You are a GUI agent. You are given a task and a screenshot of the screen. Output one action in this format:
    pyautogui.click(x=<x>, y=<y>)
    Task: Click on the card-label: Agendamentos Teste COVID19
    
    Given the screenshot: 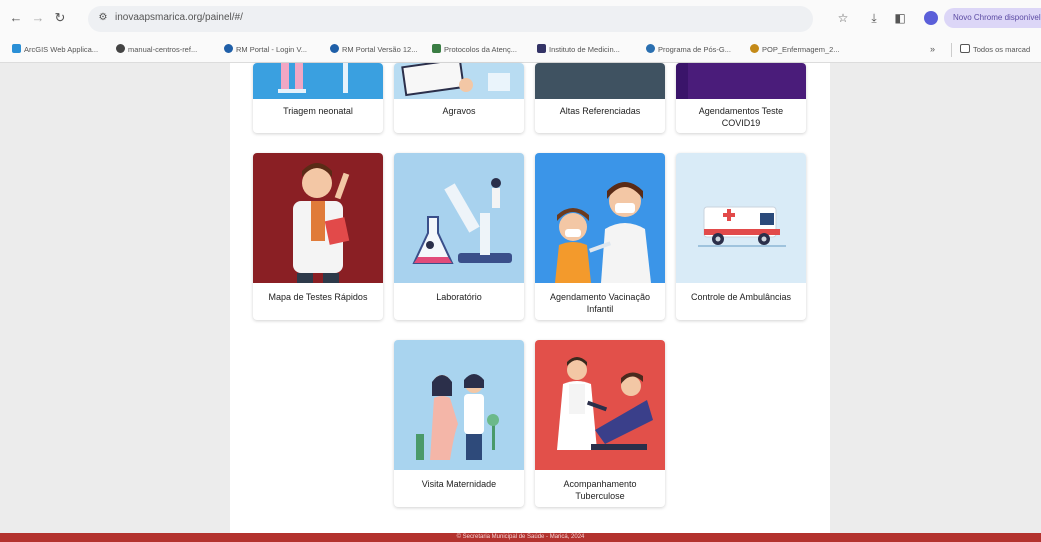 What is the action you would take?
    pyautogui.click(x=741, y=117)
    